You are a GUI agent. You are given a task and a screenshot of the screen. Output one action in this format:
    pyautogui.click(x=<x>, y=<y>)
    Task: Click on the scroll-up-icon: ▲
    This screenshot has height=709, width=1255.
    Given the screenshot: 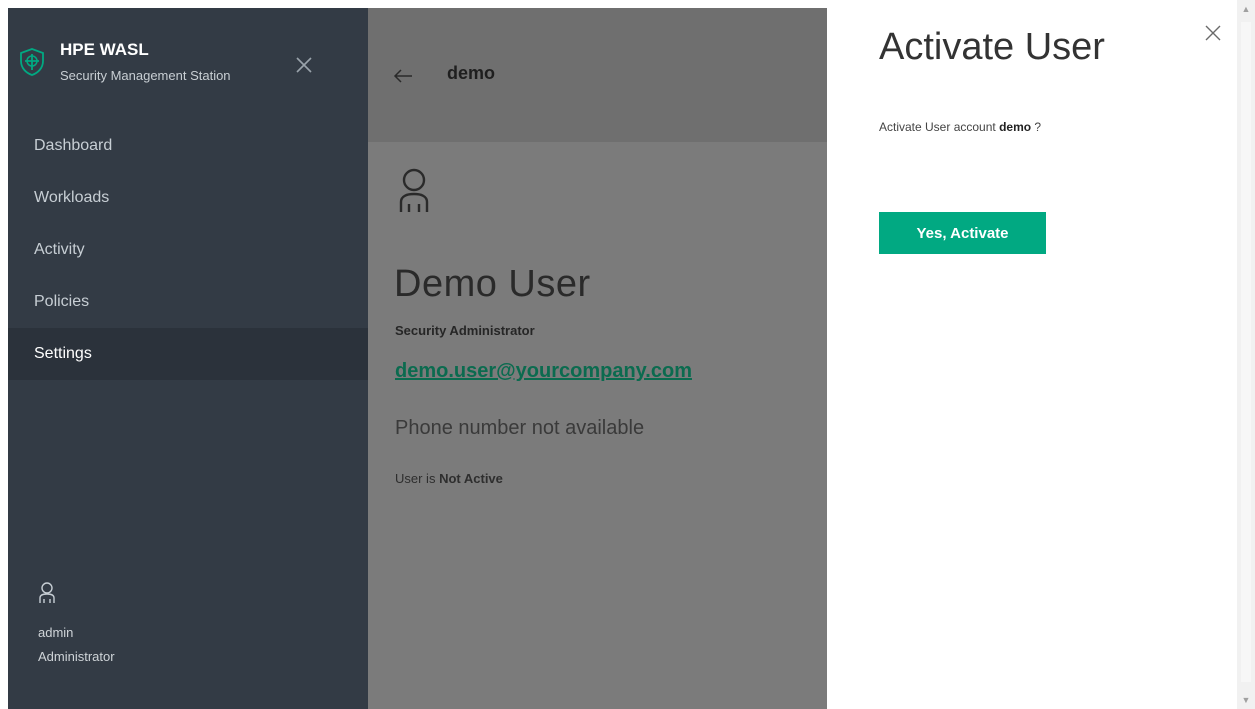 What is the action you would take?
    pyautogui.click(x=1246, y=9)
    